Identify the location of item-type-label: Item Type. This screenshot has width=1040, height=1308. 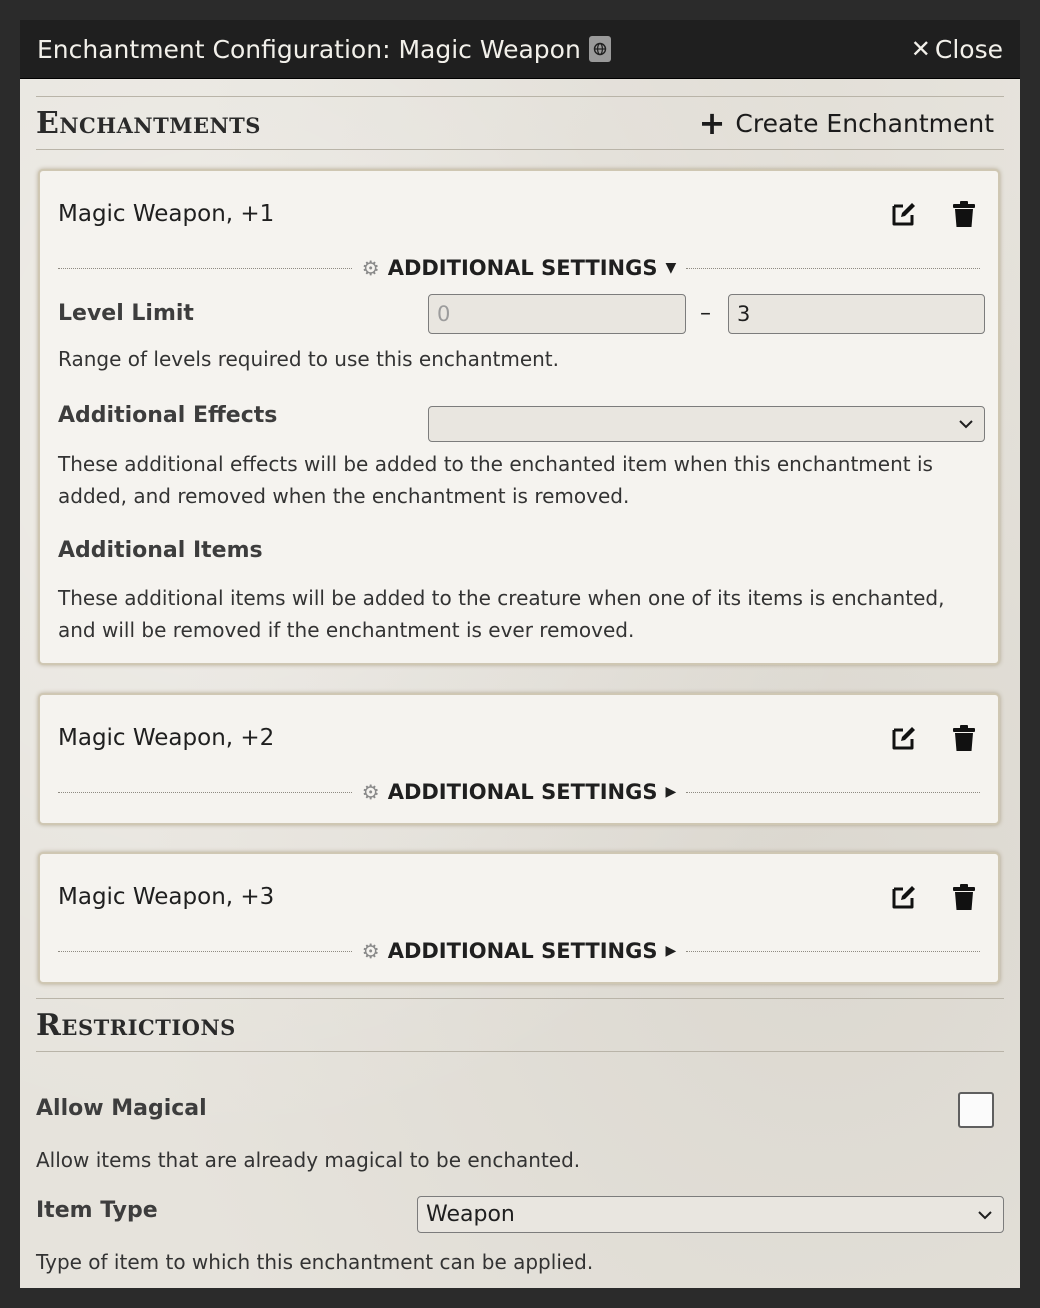
(97, 1210).